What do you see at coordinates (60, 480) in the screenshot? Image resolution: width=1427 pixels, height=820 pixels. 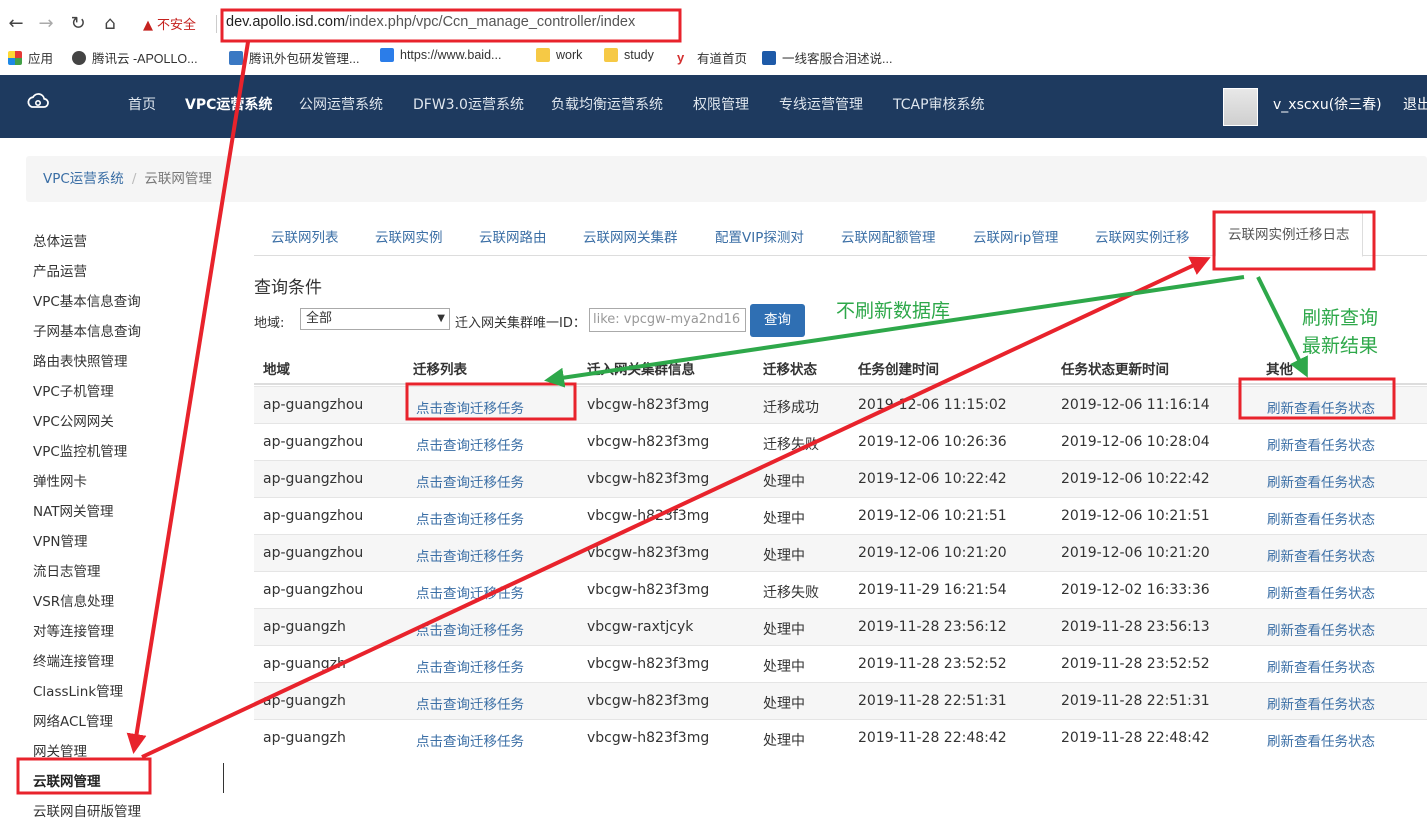 I see `sidebar-item: 弹性网卡` at bounding box center [60, 480].